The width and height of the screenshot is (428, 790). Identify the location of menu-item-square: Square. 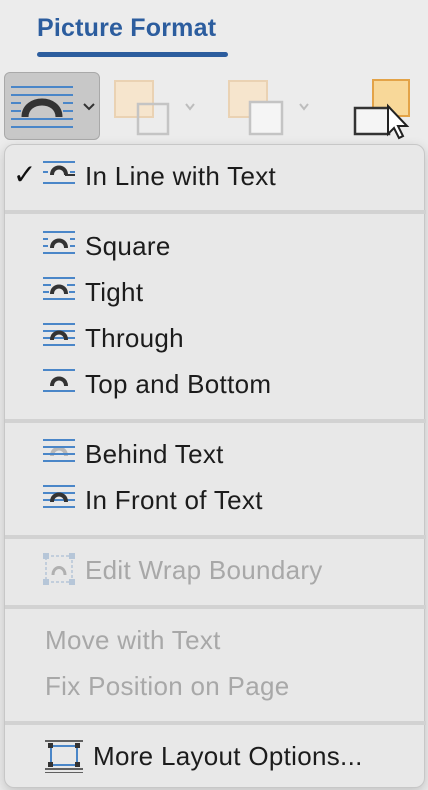
(214, 247).